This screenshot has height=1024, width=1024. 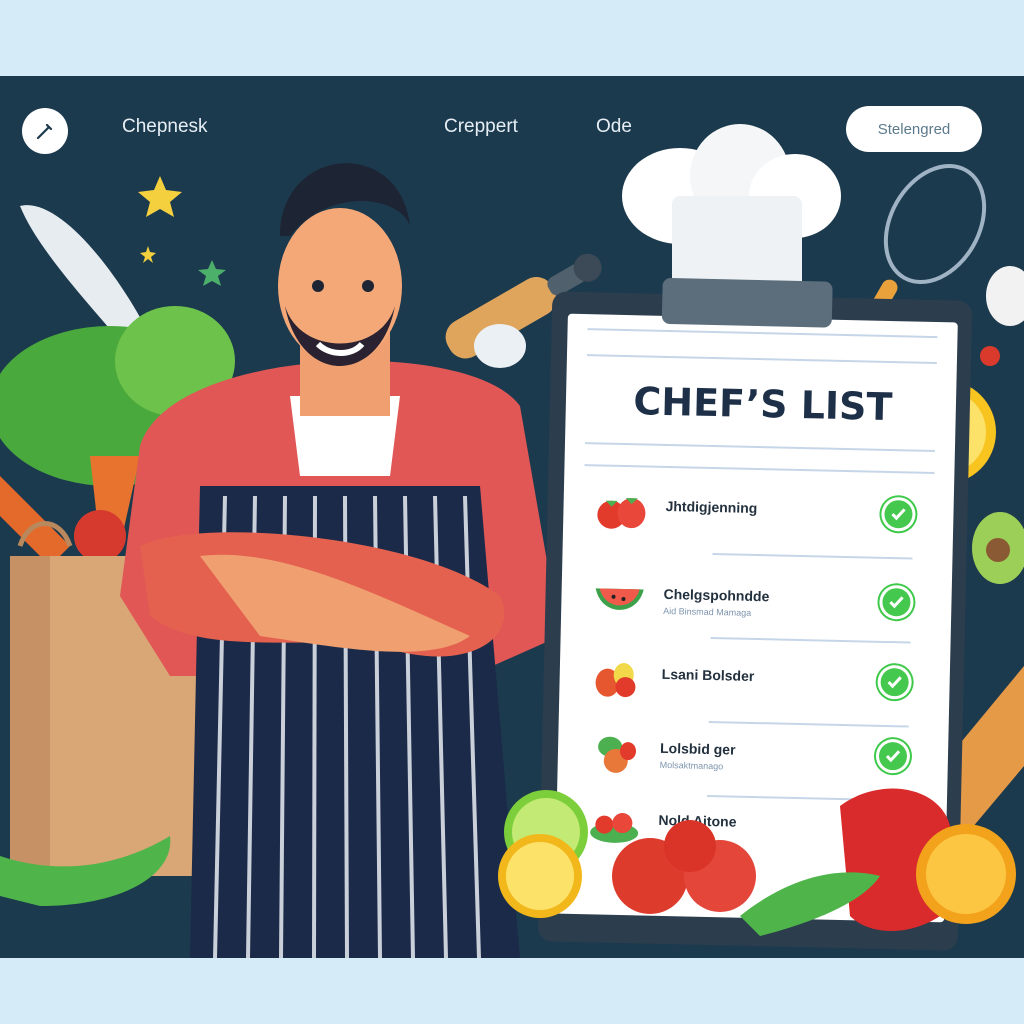 What do you see at coordinates (614, 127) in the screenshot?
I see `nav-item-ode: Ode` at bounding box center [614, 127].